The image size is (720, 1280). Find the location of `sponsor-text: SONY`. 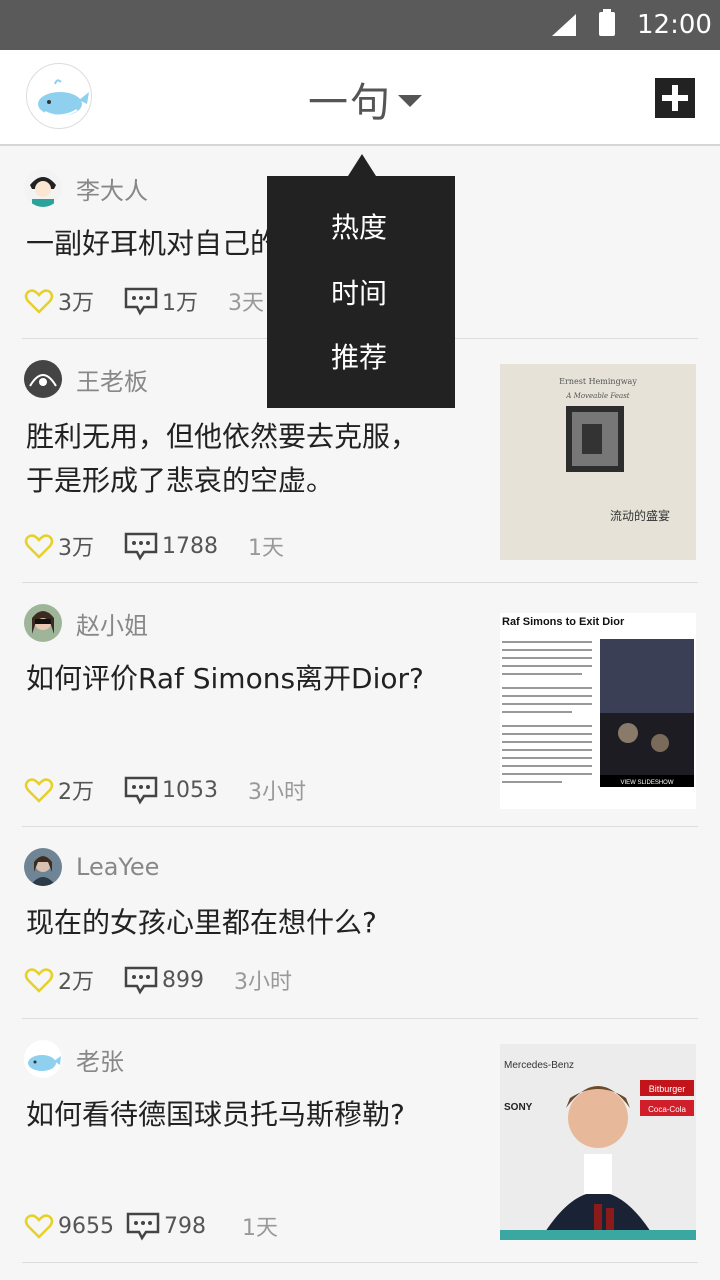

sponsor-text: SONY is located at coordinates (518, 1107).